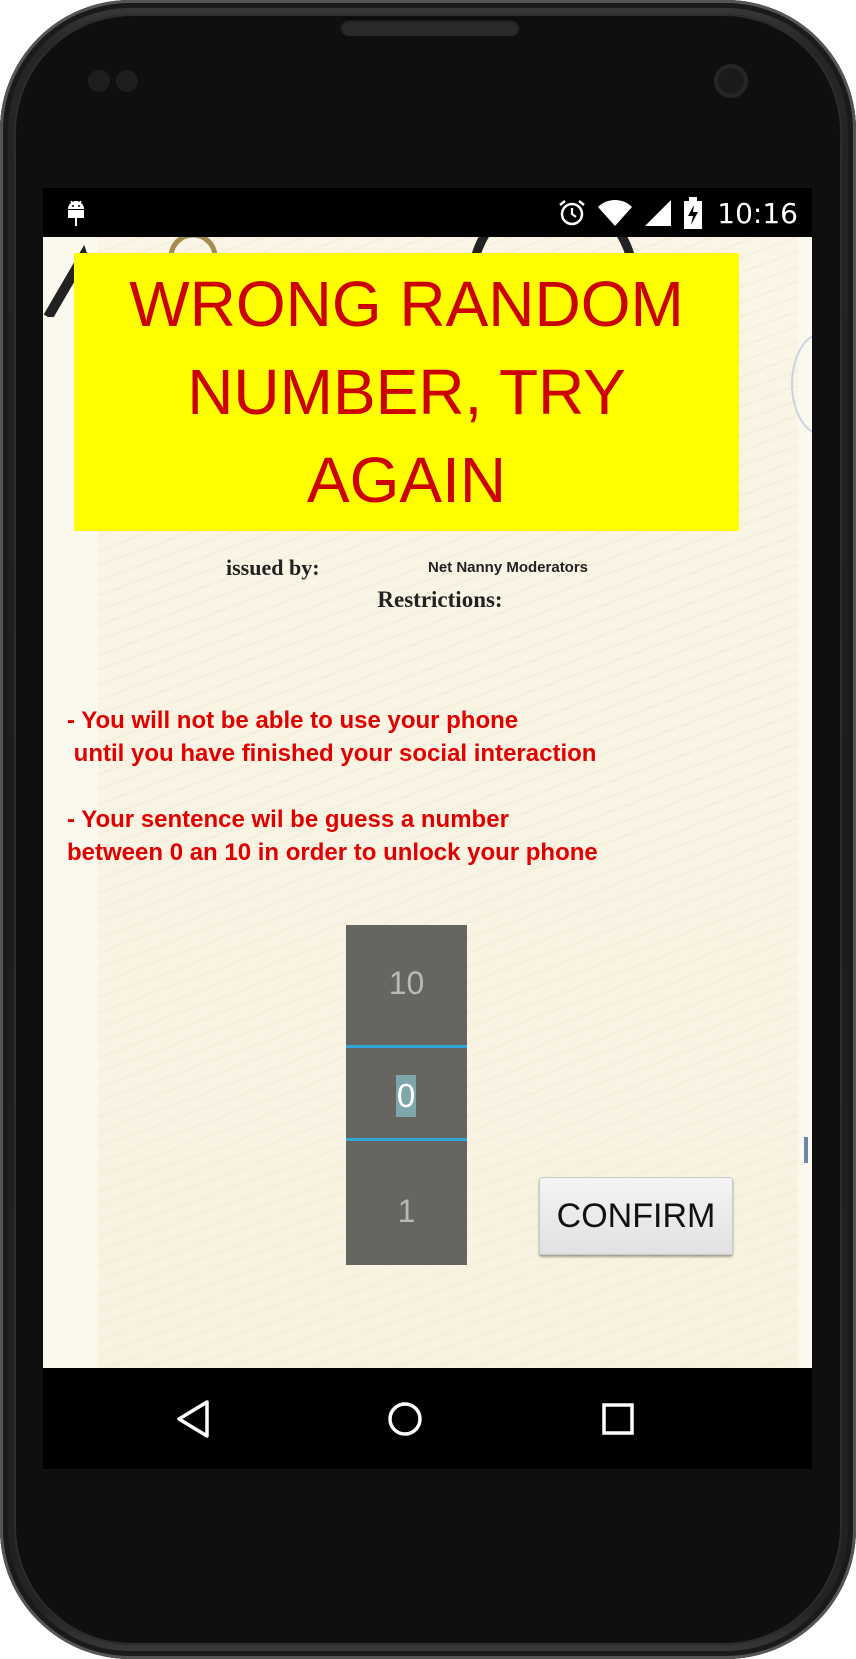 The height and width of the screenshot is (1659, 856). I want to click on light-sensor, so click(127, 81).